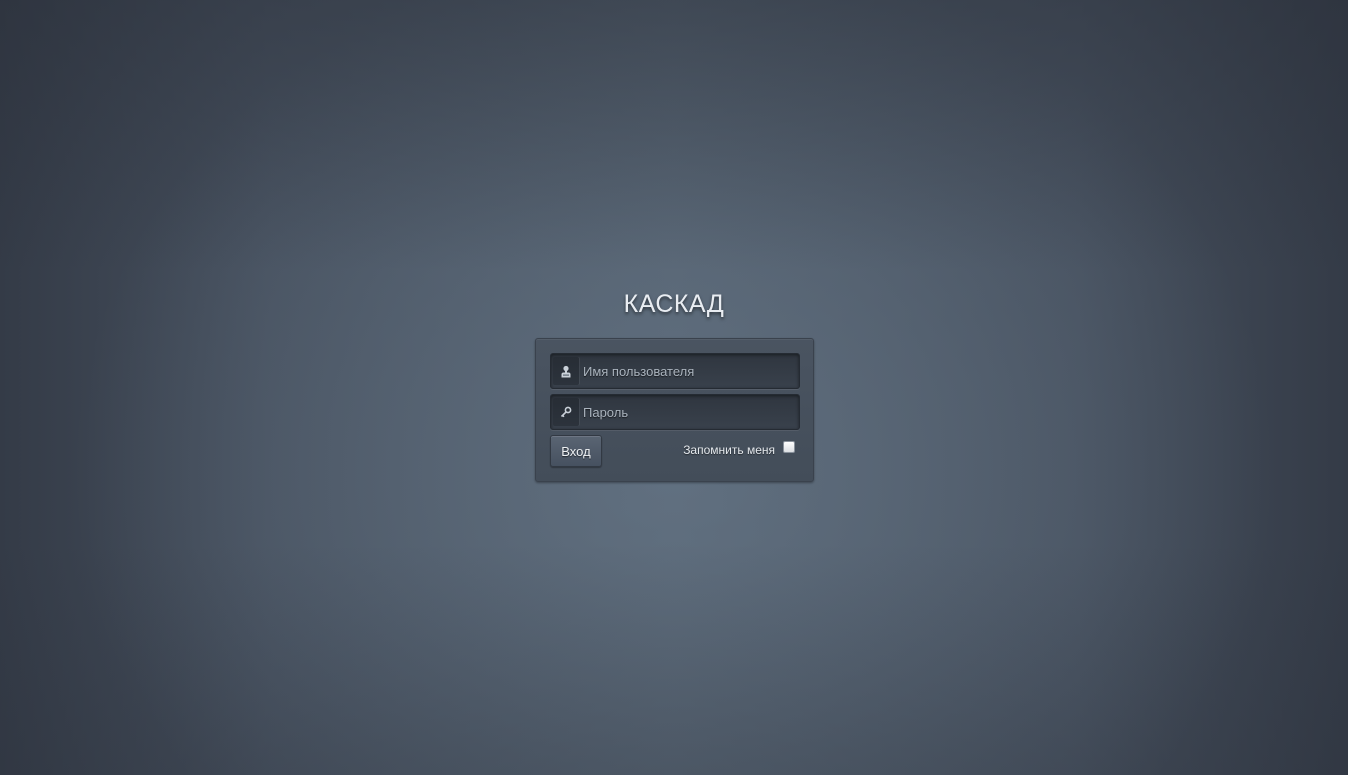 The height and width of the screenshot is (775, 1348). I want to click on username-field, so click(675, 371).